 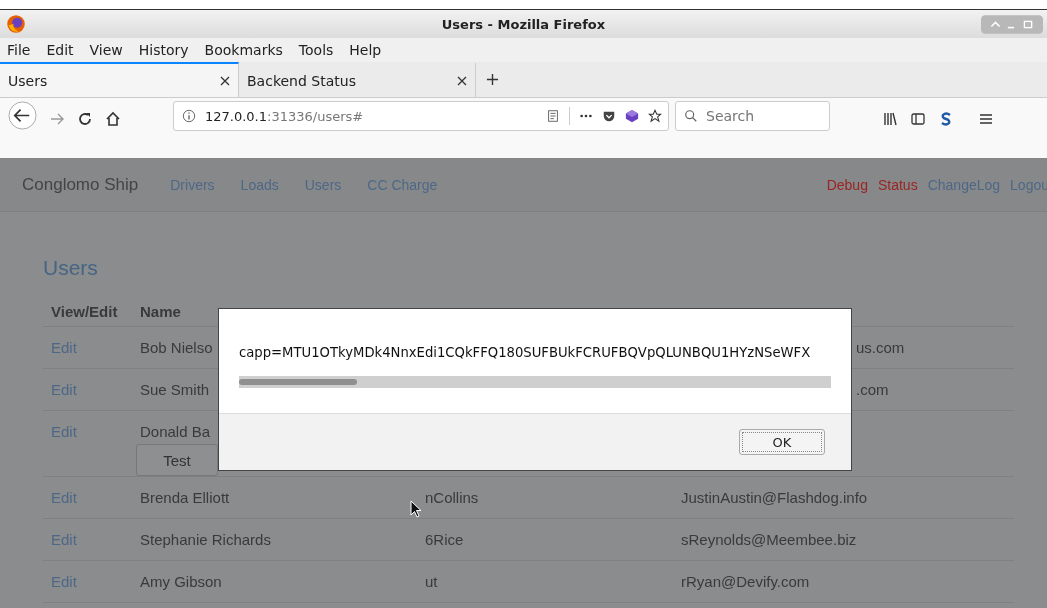 What do you see at coordinates (872, 389) in the screenshot?
I see `table-cell-text: .com` at bounding box center [872, 389].